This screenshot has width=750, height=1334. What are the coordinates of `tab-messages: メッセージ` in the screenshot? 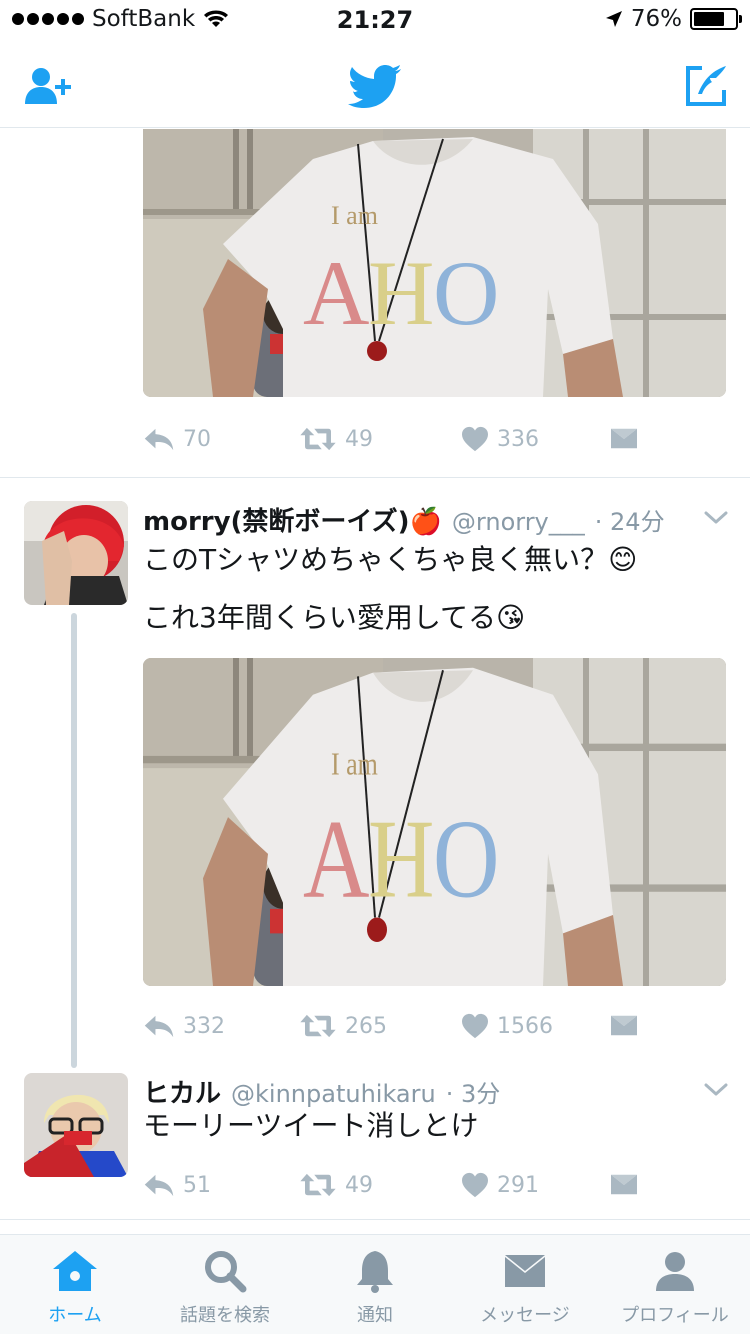 It's located at (525, 1284).